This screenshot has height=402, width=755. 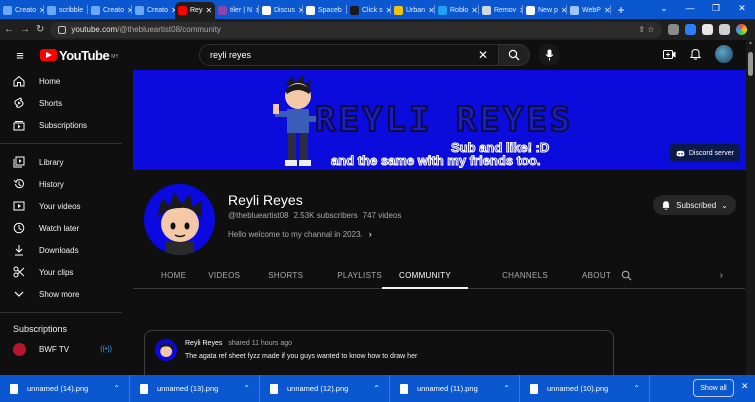 I want to click on sidebar-item-library: Library, so click(x=66, y=162).